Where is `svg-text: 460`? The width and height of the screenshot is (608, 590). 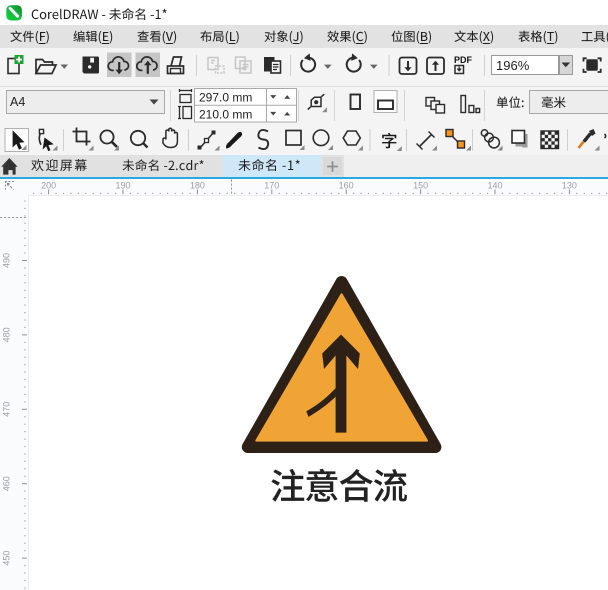
svg-text: 460 is located at coordinates (7, 483).